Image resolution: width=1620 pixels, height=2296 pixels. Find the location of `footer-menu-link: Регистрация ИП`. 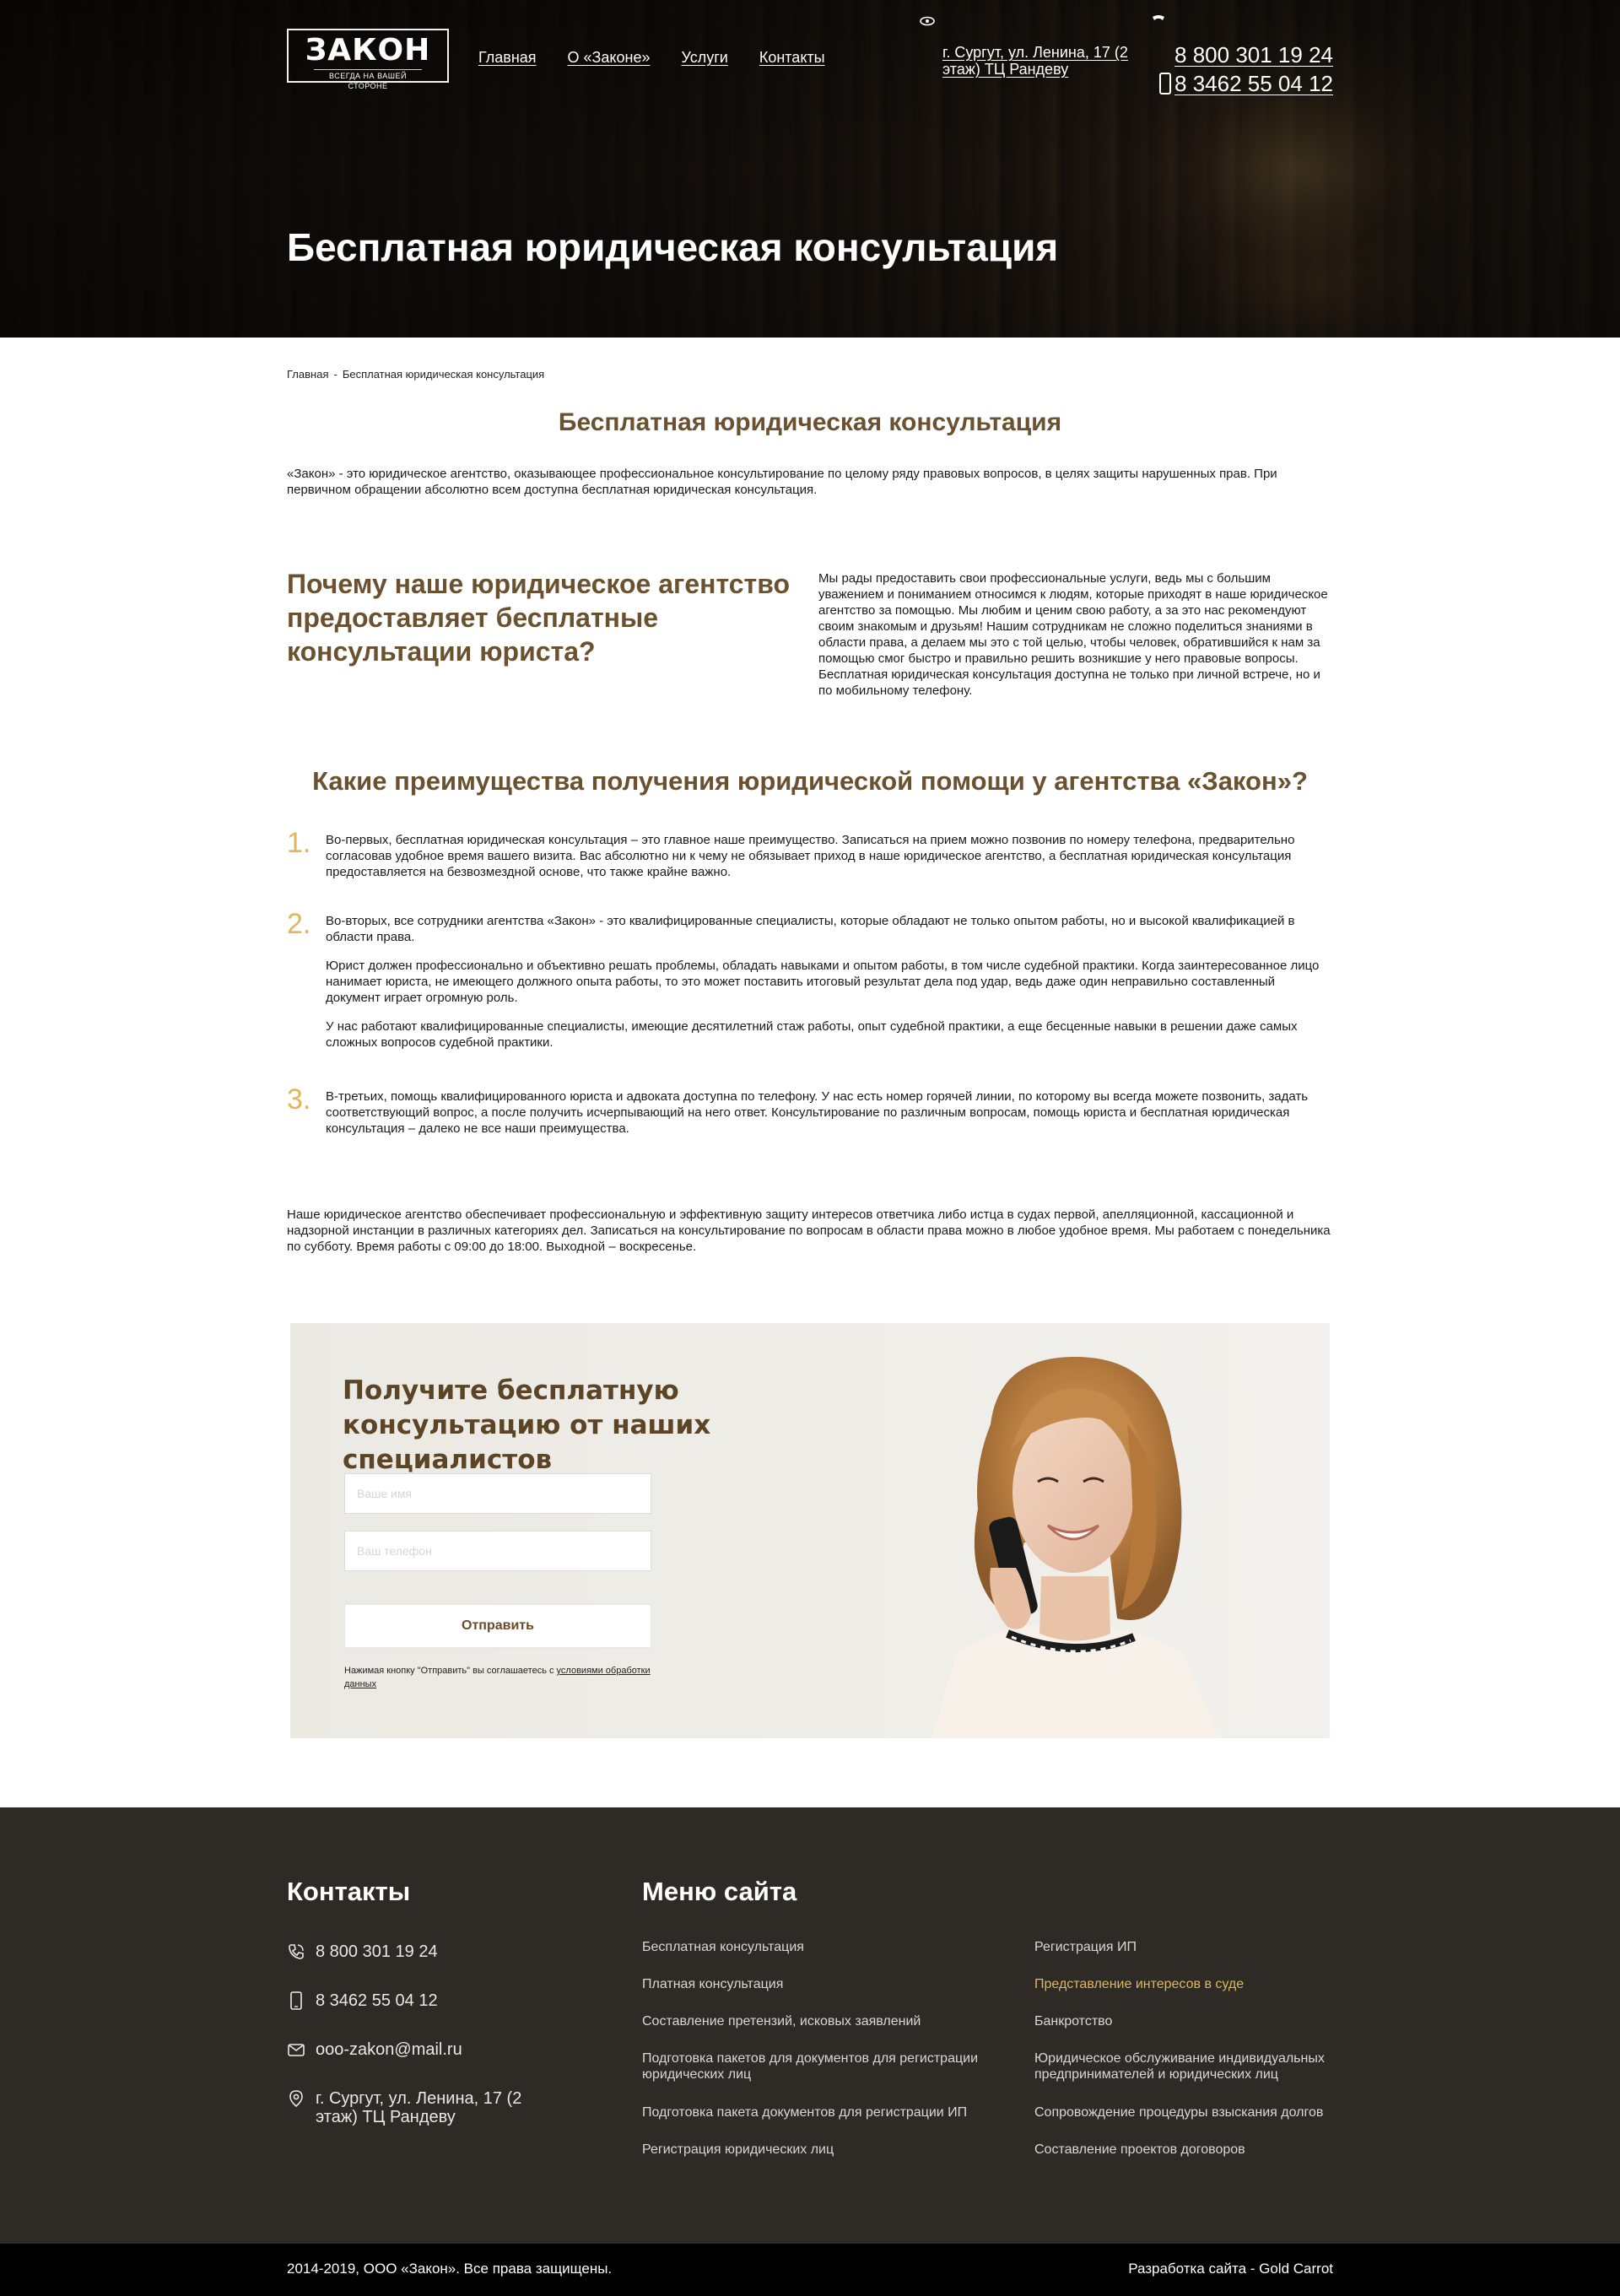

footer-menu-link: Регистрация ИП is located at coordinates (1186, 1947).